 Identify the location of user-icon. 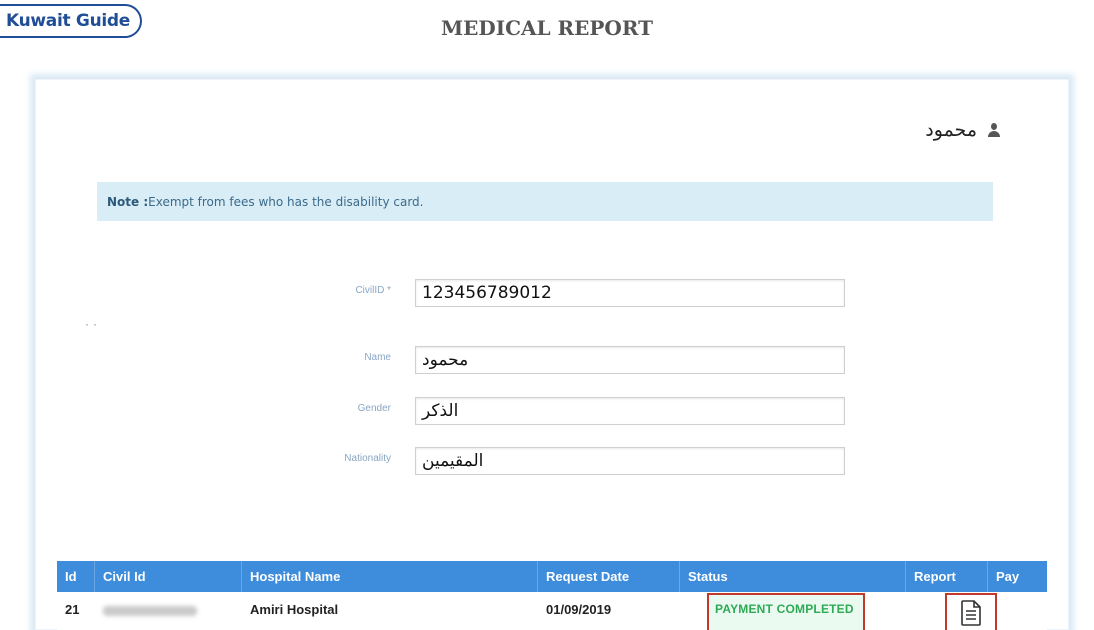
(994, 130).